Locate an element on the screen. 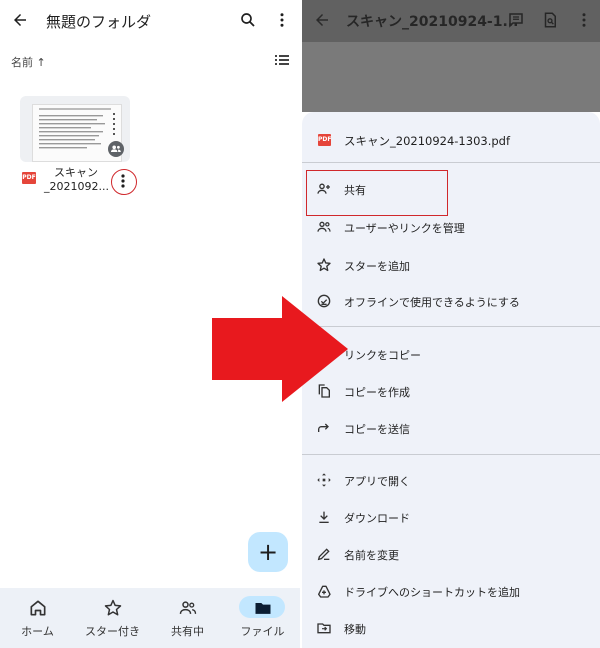  right-arrow-annotation is located at coordinates (287, 349).